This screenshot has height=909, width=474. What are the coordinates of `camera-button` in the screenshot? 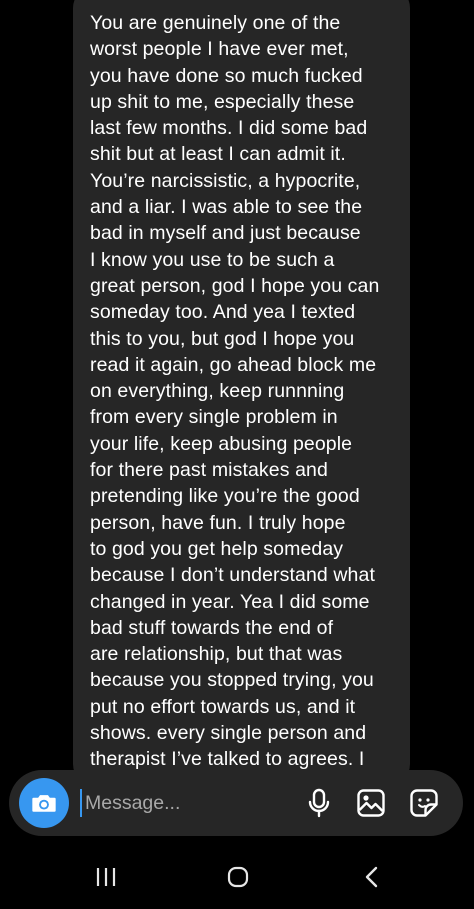 It's located at (44, 803).